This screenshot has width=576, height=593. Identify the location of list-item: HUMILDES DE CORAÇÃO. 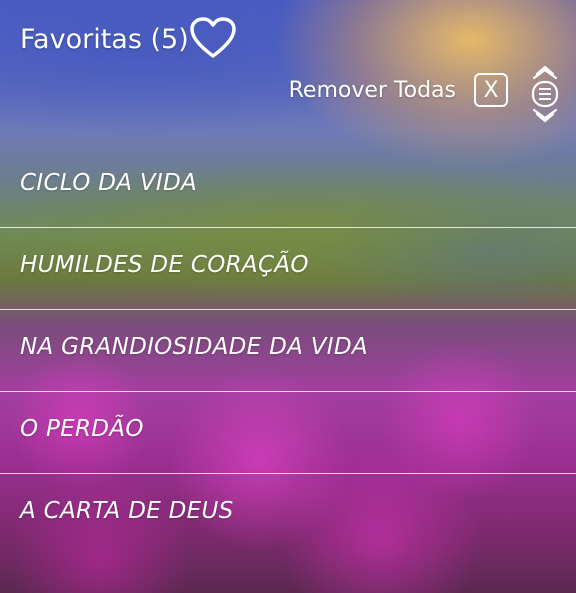
(288, 269).